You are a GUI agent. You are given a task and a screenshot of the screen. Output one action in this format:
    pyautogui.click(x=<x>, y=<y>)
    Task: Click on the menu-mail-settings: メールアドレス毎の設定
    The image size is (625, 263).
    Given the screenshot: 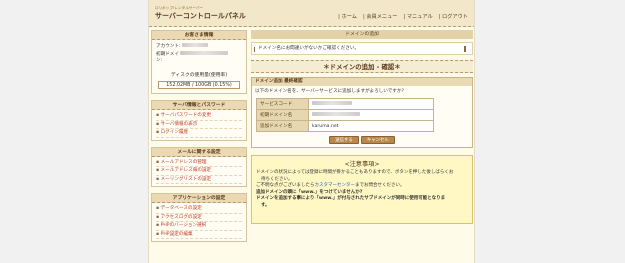 What is the action you would take?
    pyautogui.click(x=199, y=171)
    